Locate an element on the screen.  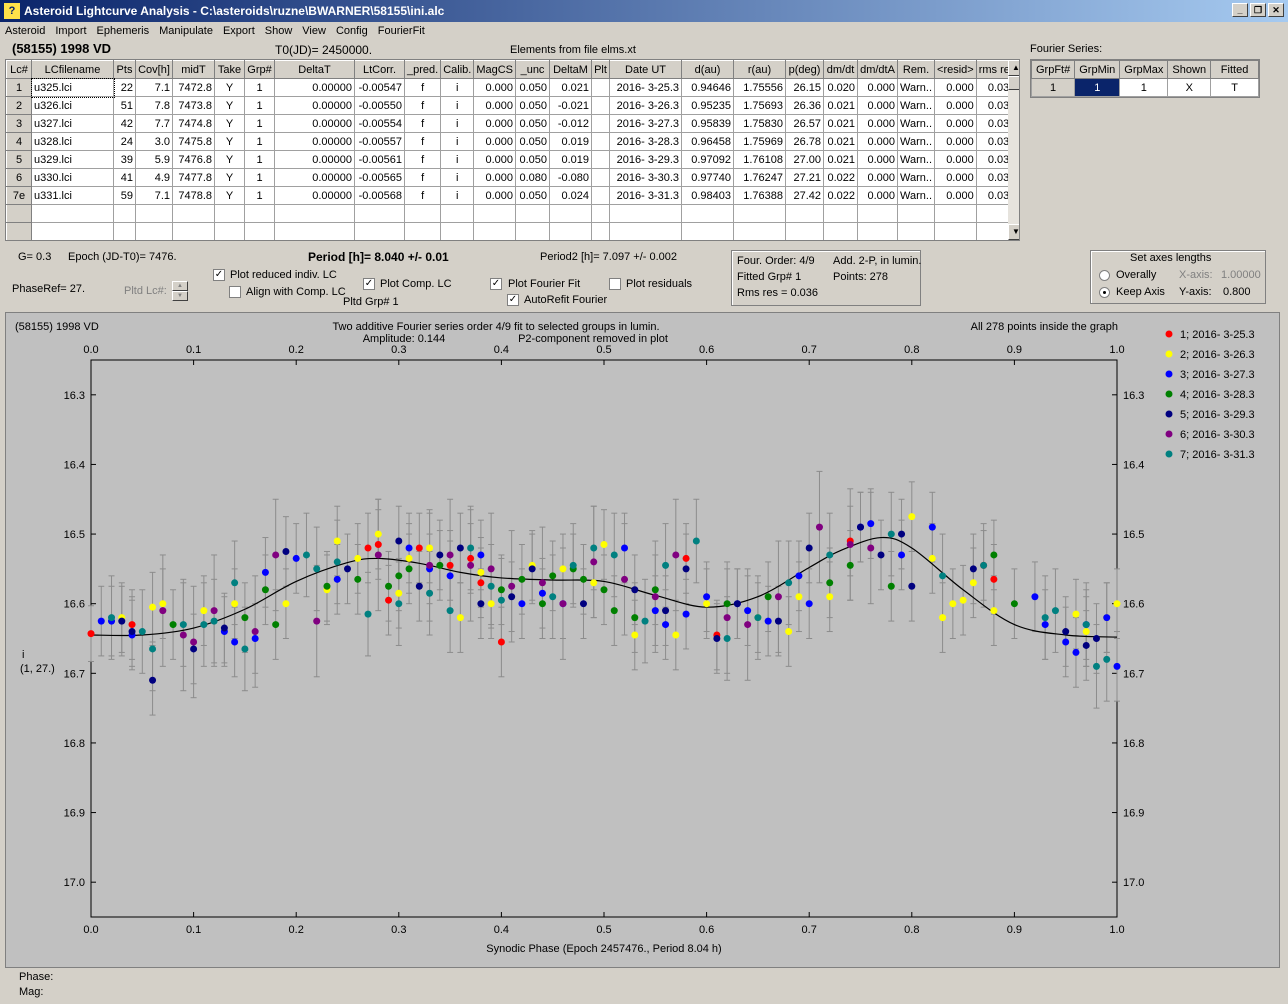
table-cell: 7472.8 is located at coordinates (193, 87).